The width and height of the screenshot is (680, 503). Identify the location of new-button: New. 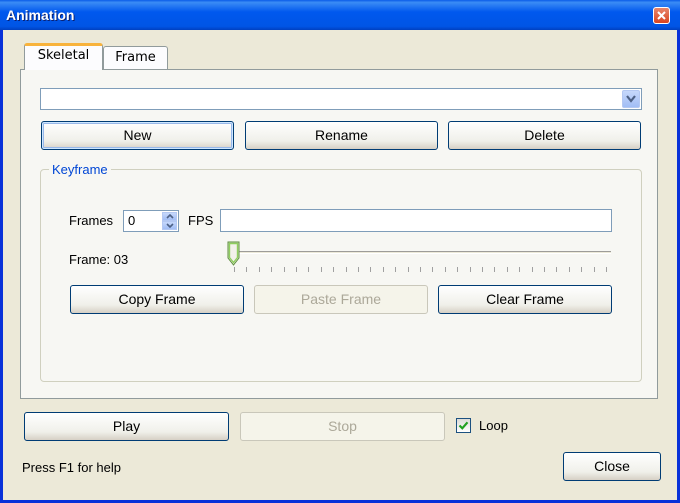
(137, 135).